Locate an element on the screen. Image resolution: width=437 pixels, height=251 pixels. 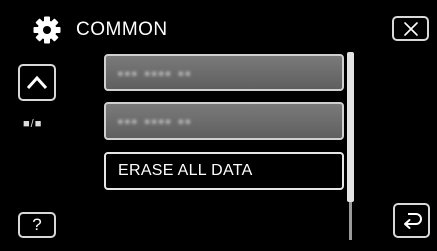
return-arrow-icon is located at coordinates (412, 220).